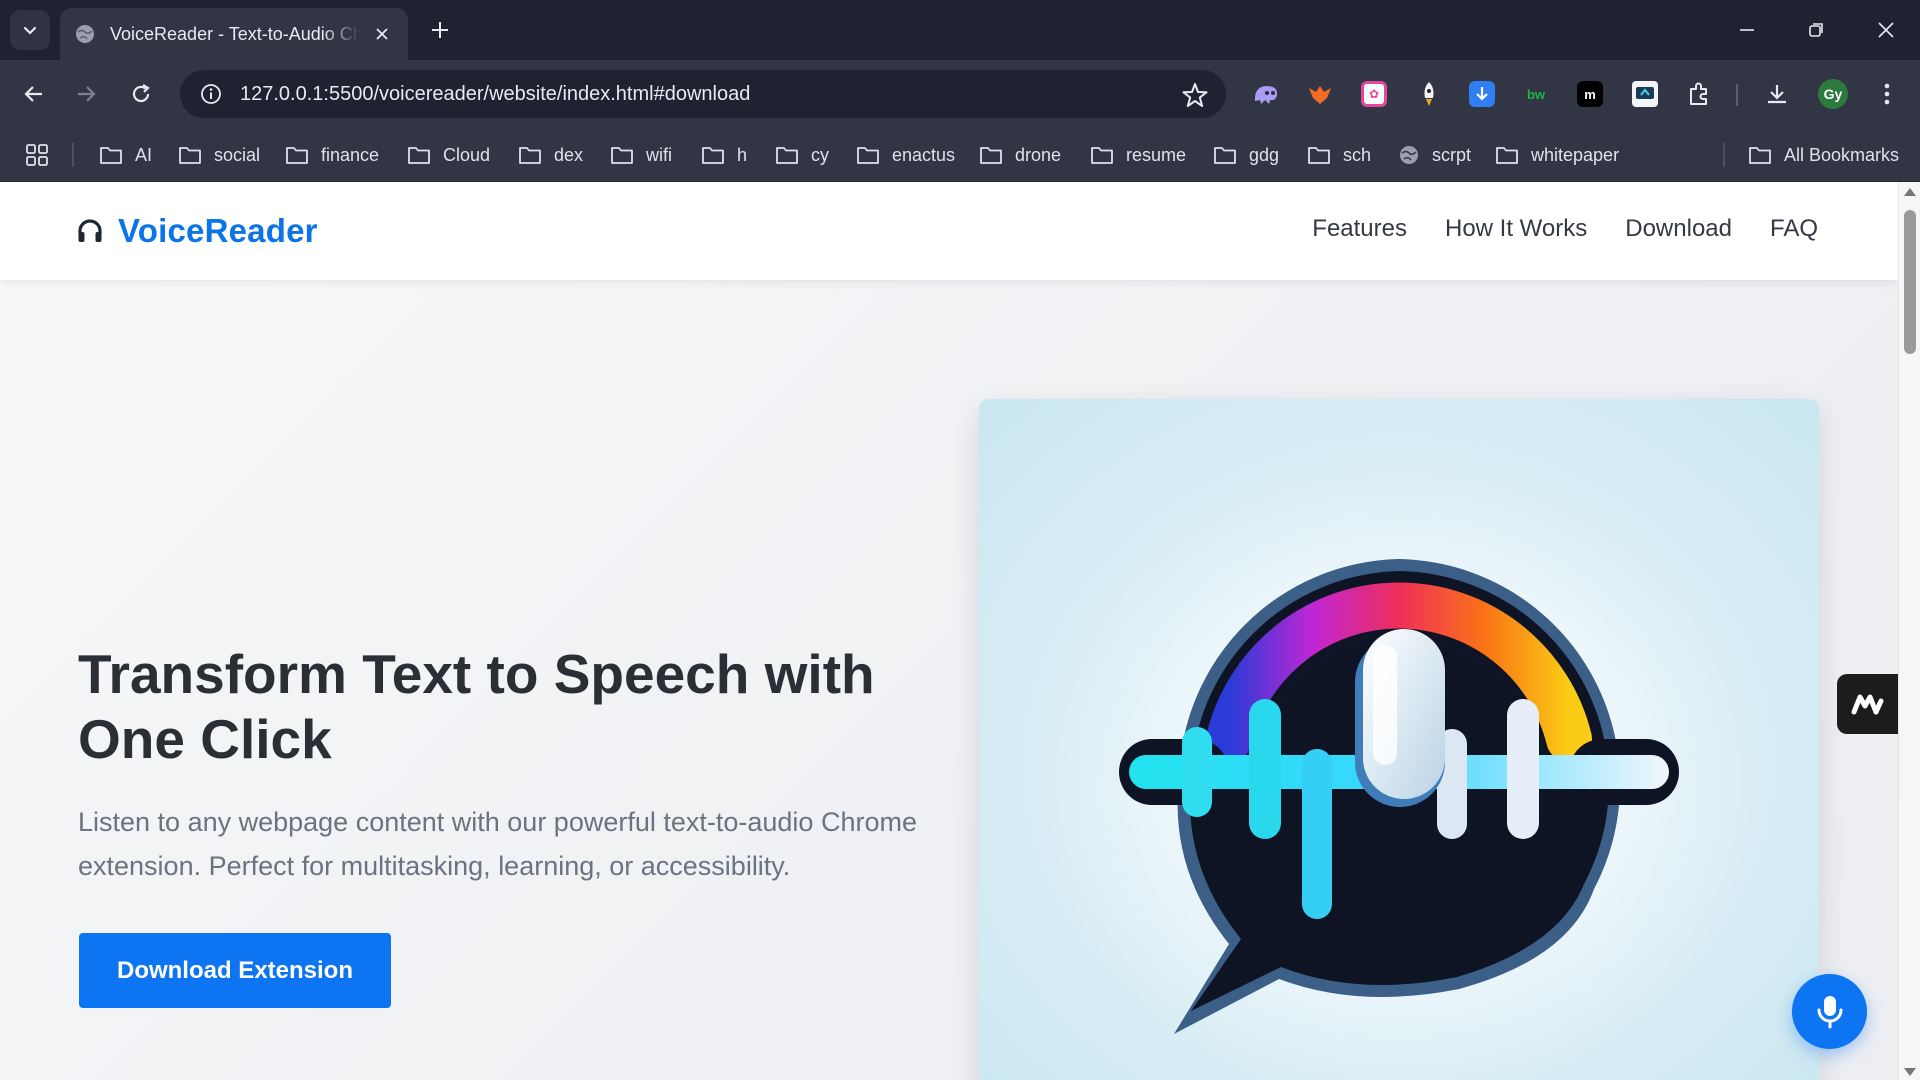  I want to click on menu-kebab-icon, so click(1887, 94).